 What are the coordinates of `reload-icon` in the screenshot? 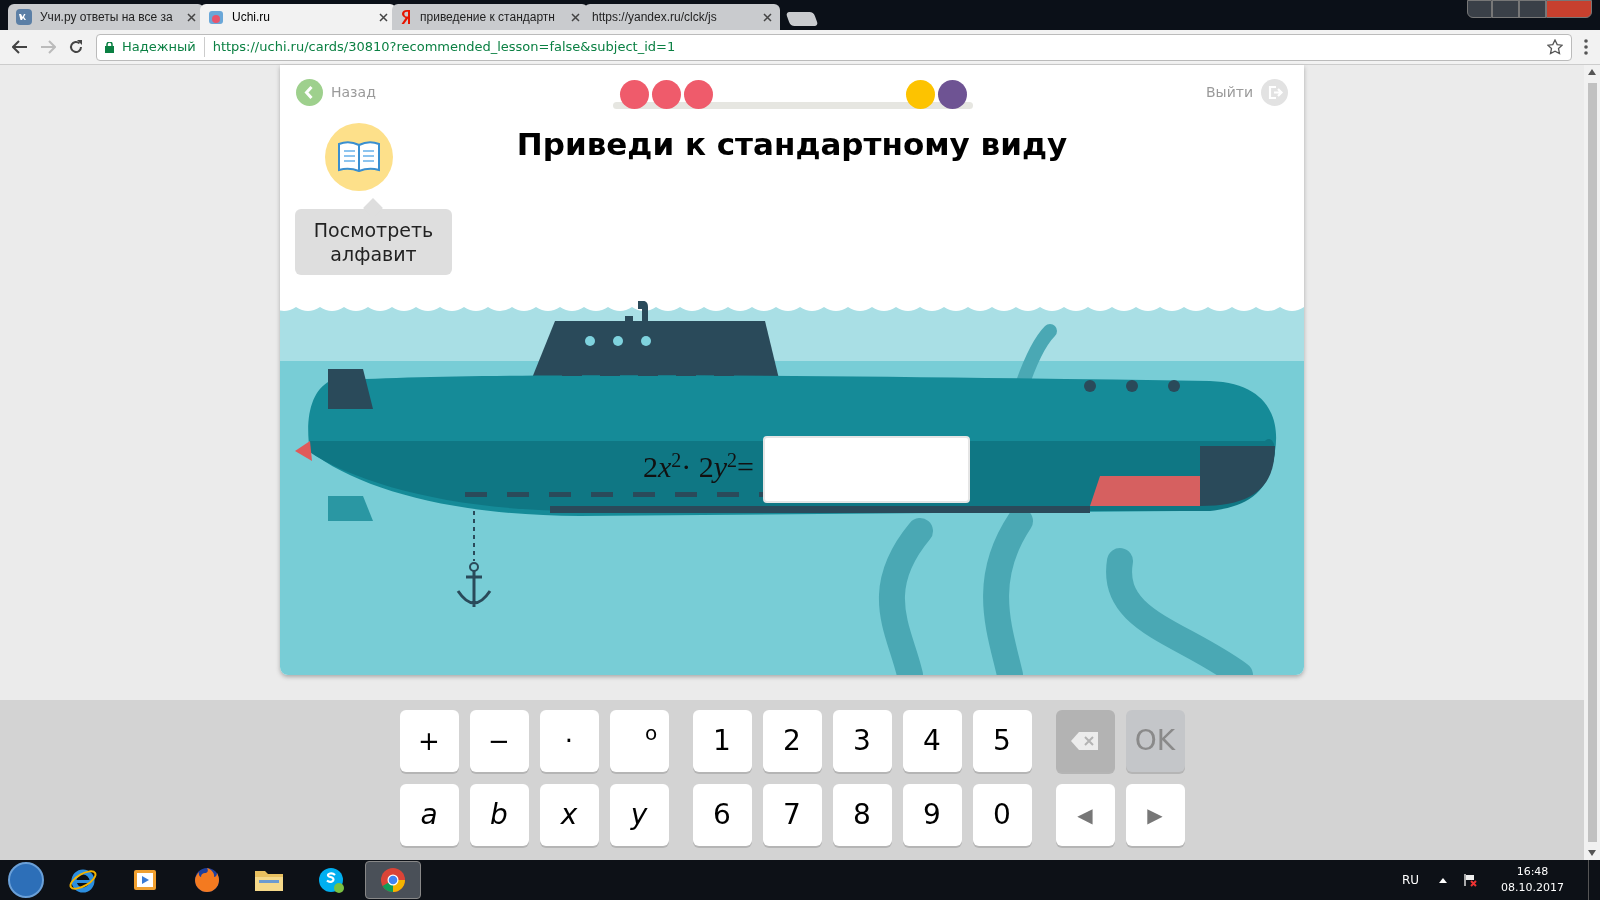 It's located at (76, 47).